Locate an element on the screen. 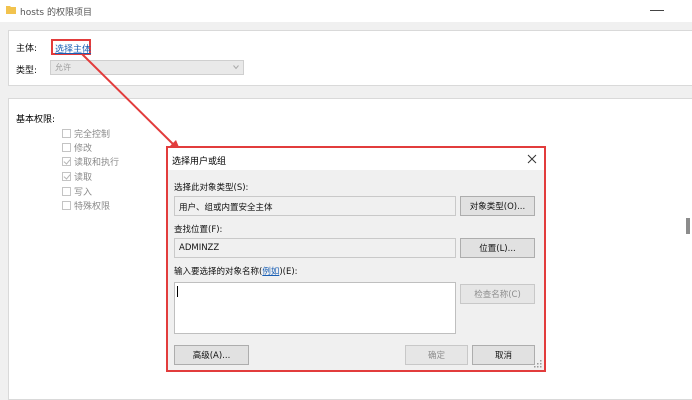 Image resolution: width=692 pixels, height=400 pixels. scrollbar-thumb is located at coordinates (688, 226).